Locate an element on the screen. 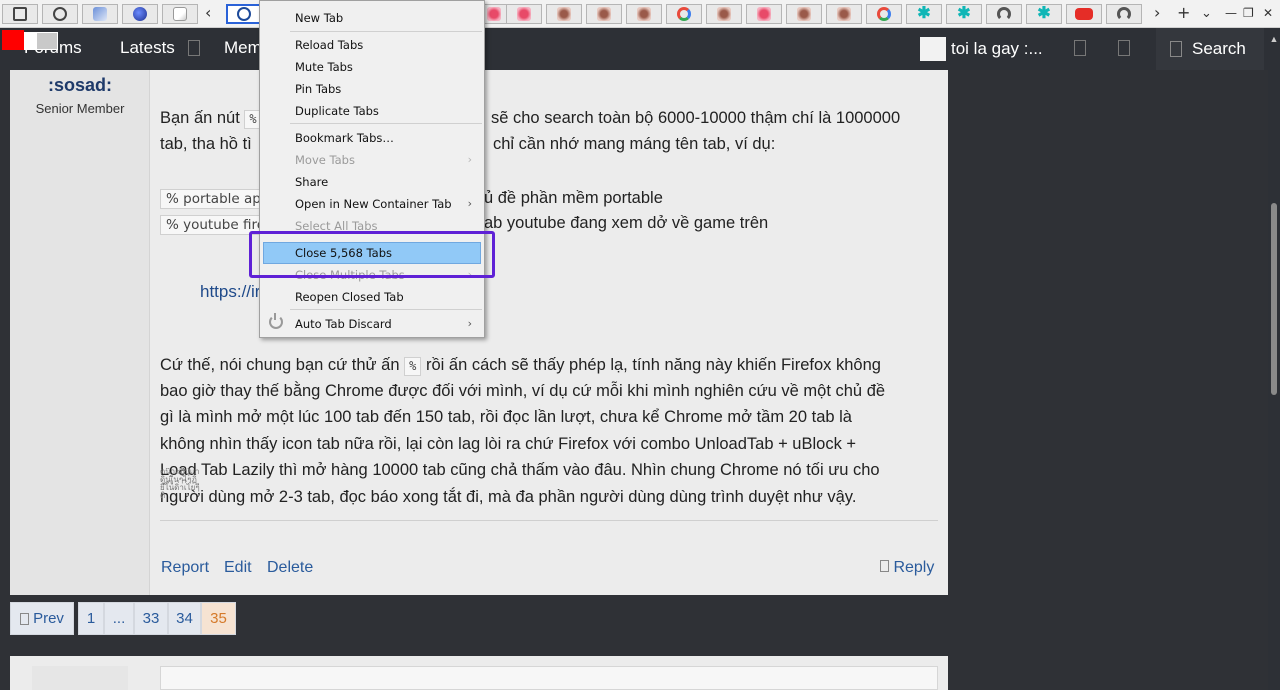 The image size is (1280, 690). dropdown-icon is located at coordinates (194, 48).